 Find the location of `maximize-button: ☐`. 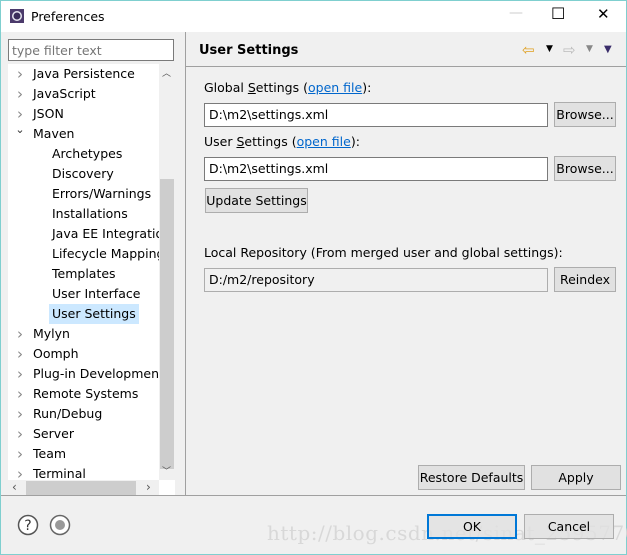

maximize-button: ☐ is located at coordinates (558, 13).